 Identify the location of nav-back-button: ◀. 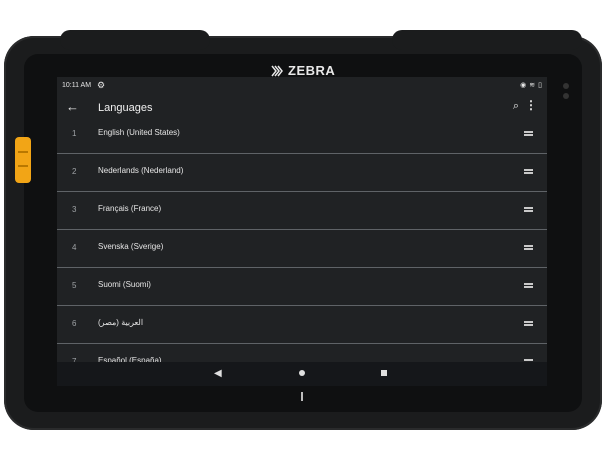
(218, 373).